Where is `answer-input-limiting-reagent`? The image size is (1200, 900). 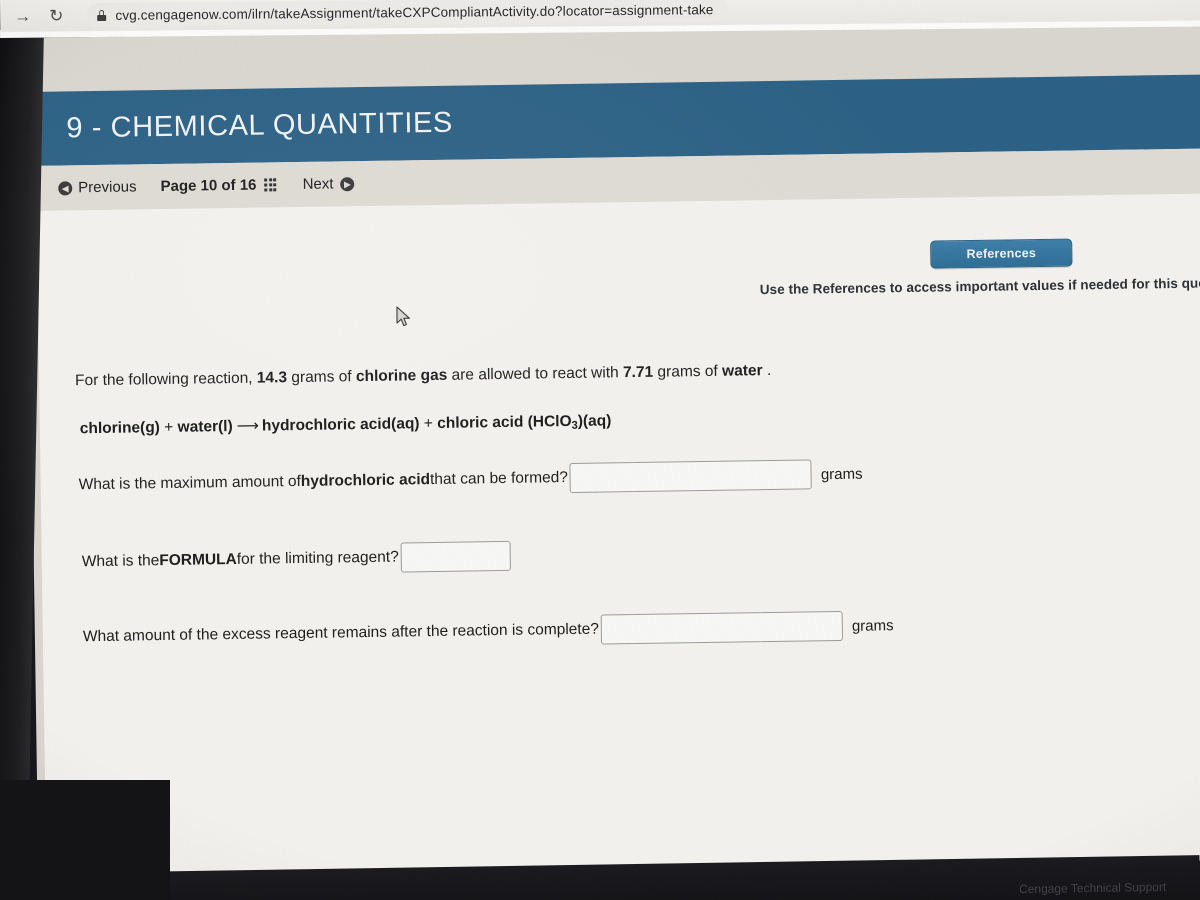 answer-input-limiting-reagent is located at coordinates (455, 556).